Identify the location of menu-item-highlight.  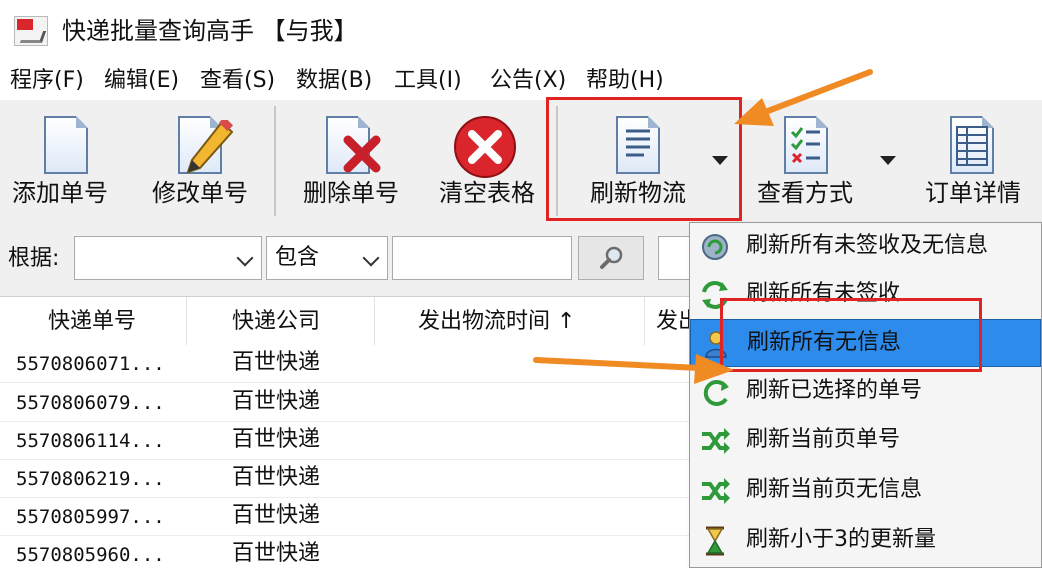
(851, 335).